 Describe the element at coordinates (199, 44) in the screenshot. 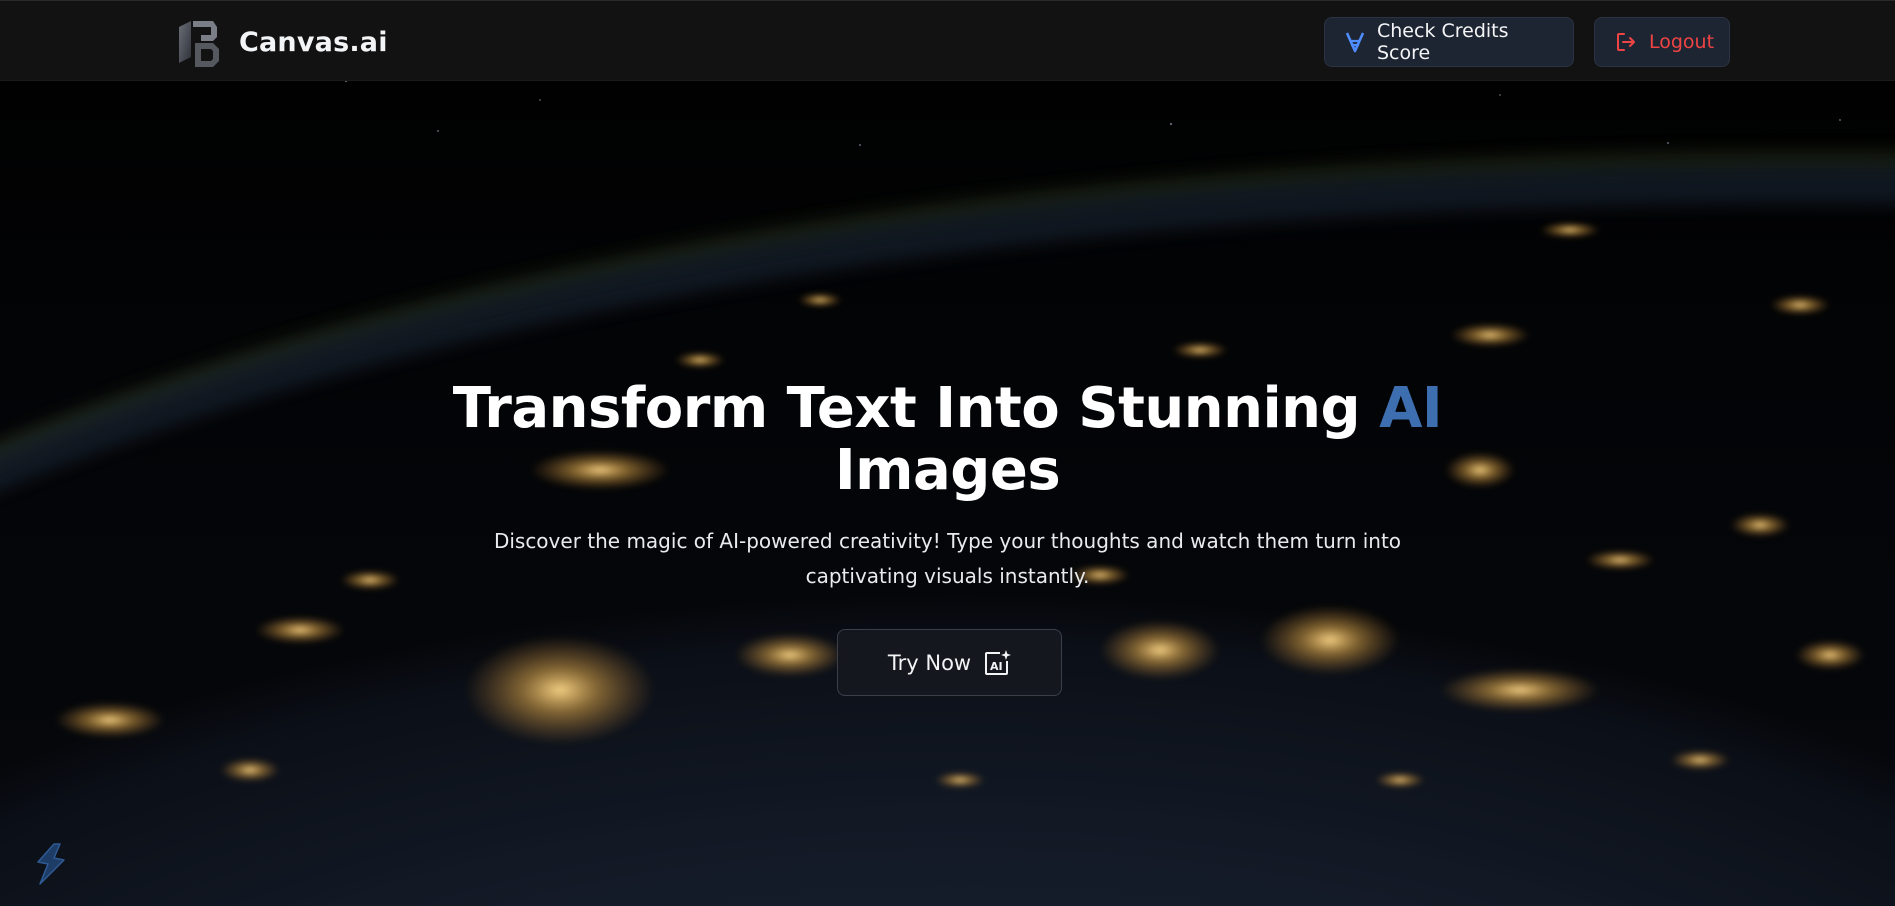

I see `canvas-logo-icon` at that location.